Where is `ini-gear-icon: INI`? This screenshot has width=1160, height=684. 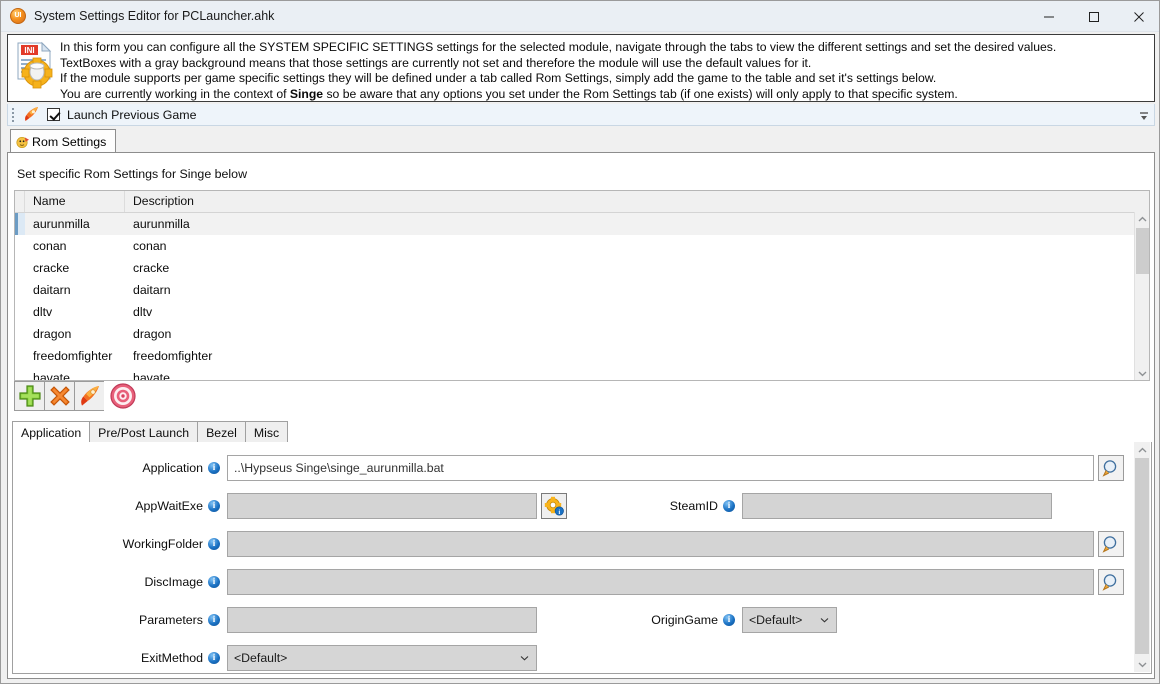
ini-gear-icon: INI is located at coordinates (34, 67).